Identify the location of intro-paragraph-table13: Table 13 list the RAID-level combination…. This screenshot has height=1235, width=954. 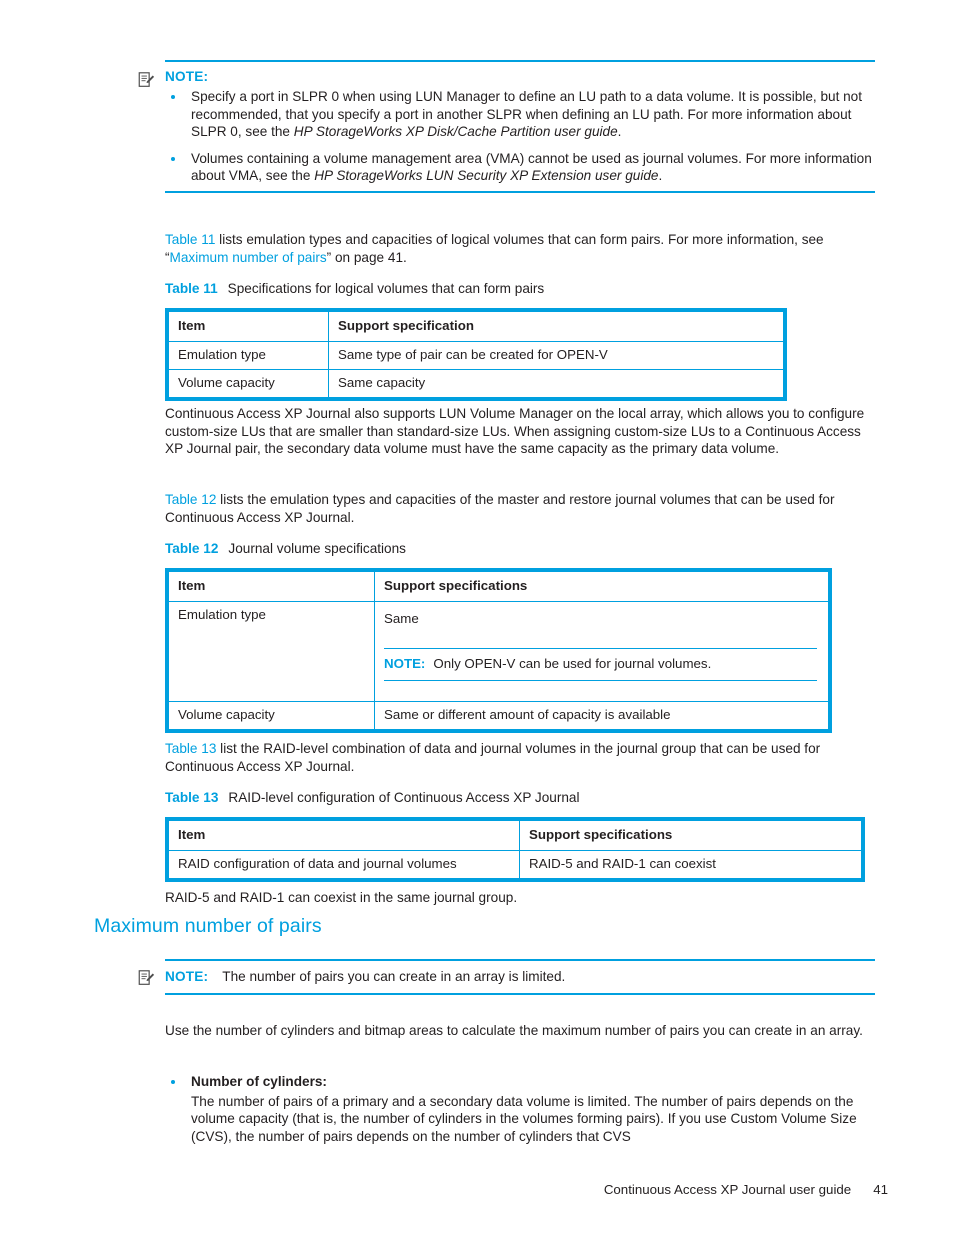
(517, 757).